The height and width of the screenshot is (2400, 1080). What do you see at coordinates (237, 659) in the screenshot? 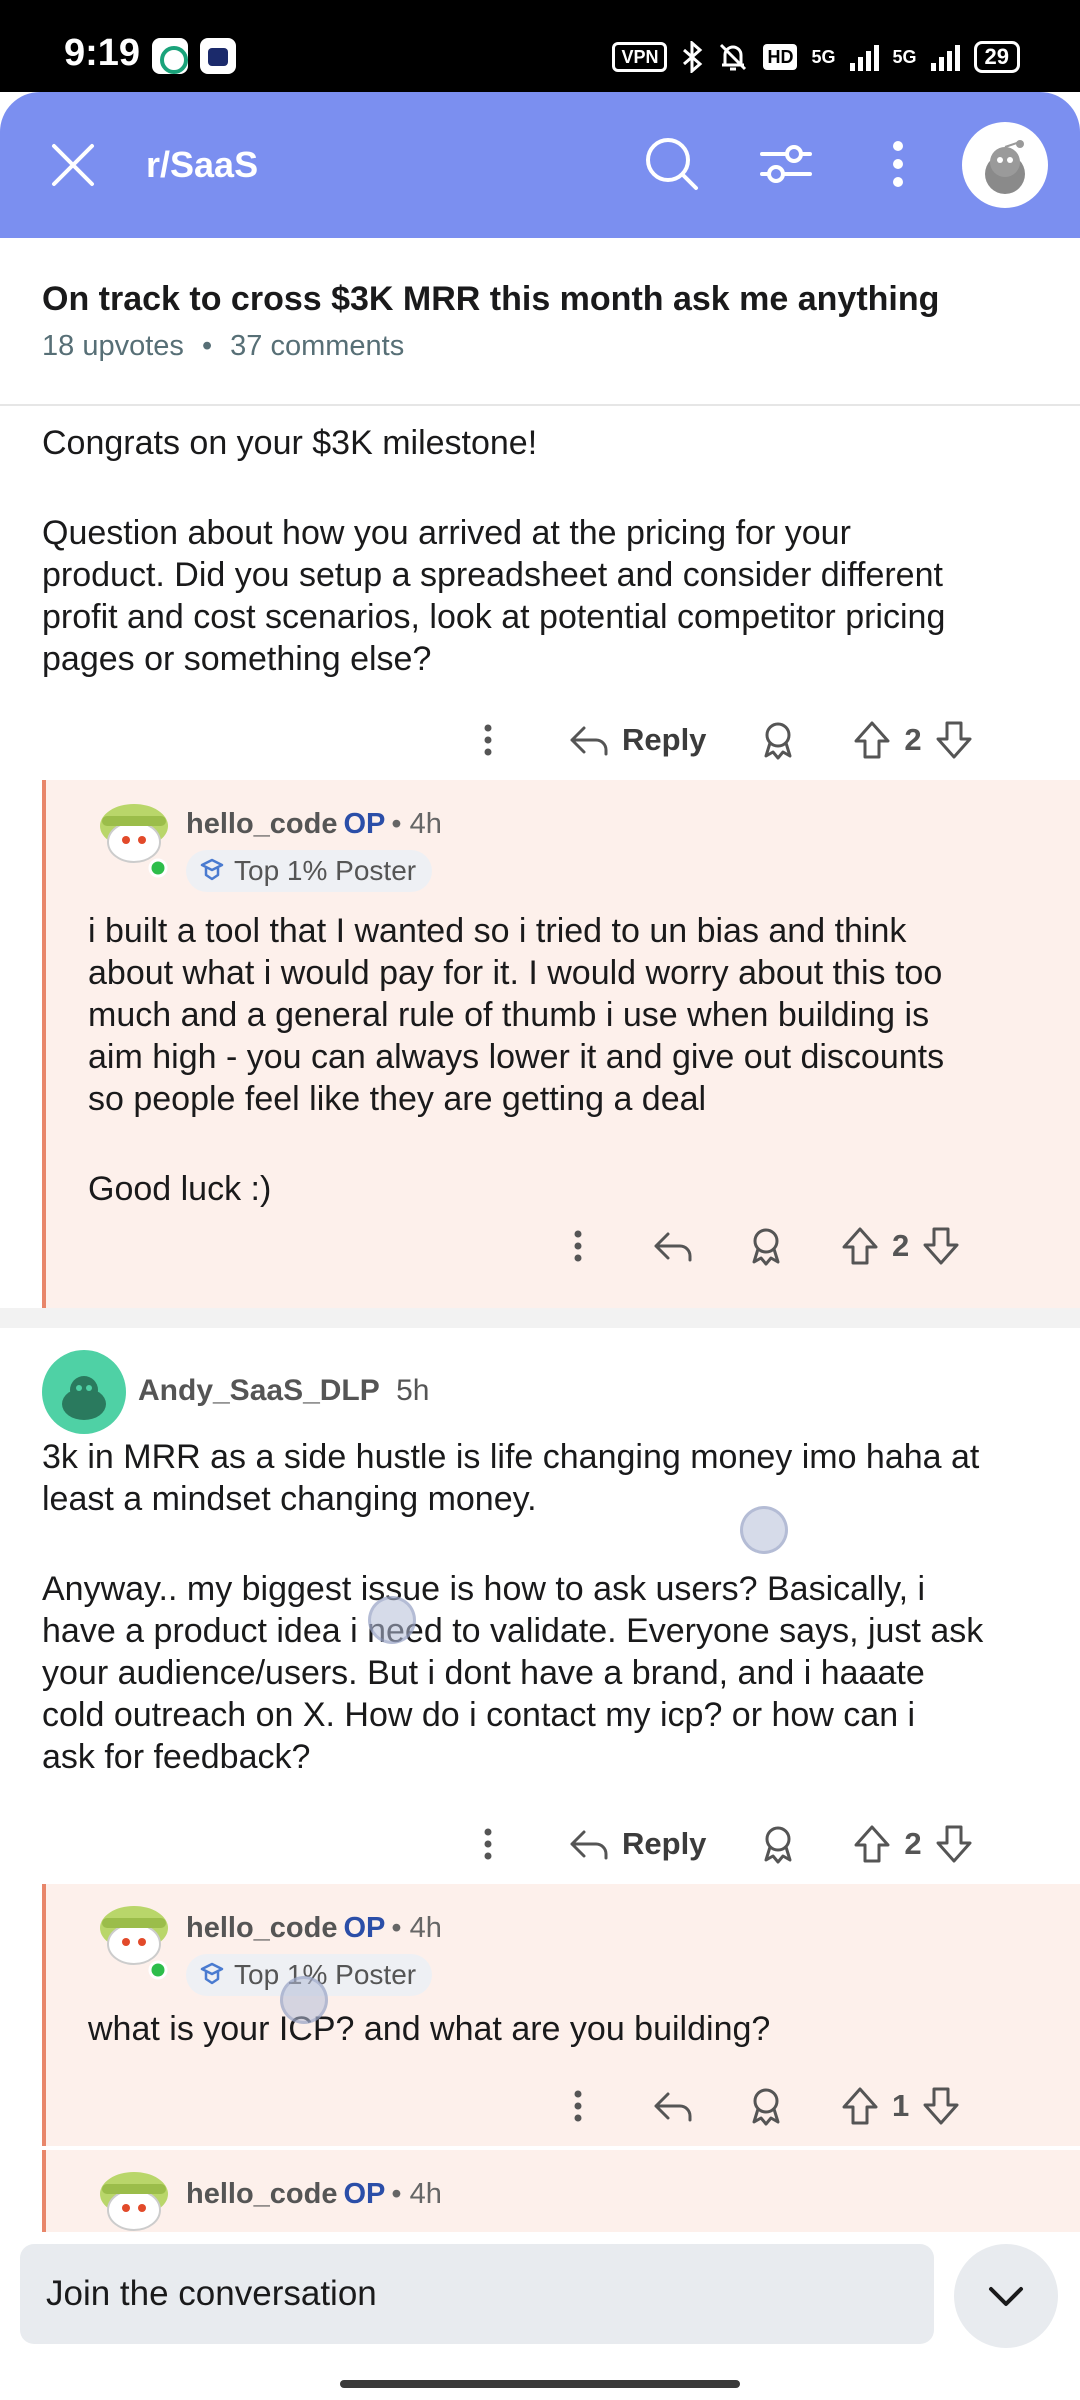
I see `comment-line: pages or something else?` at bounding box center [237, 659].